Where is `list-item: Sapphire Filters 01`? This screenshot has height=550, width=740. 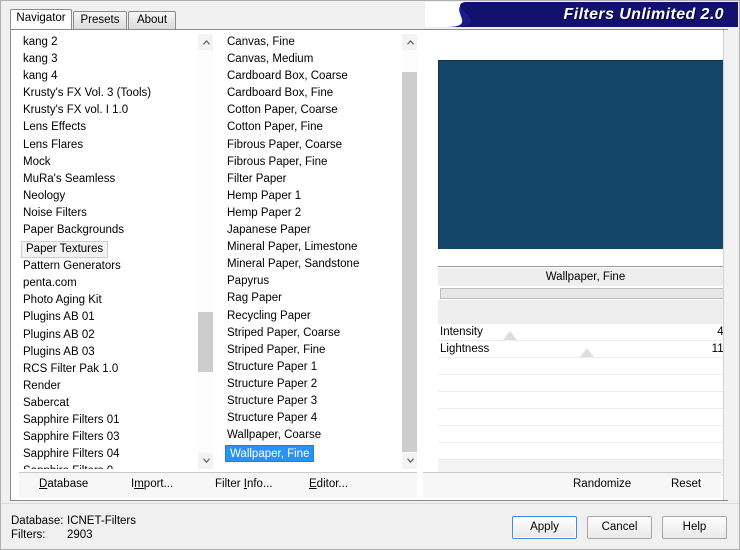 list-item: Sapphire Filters 01 is located at coordinates (107, 420).